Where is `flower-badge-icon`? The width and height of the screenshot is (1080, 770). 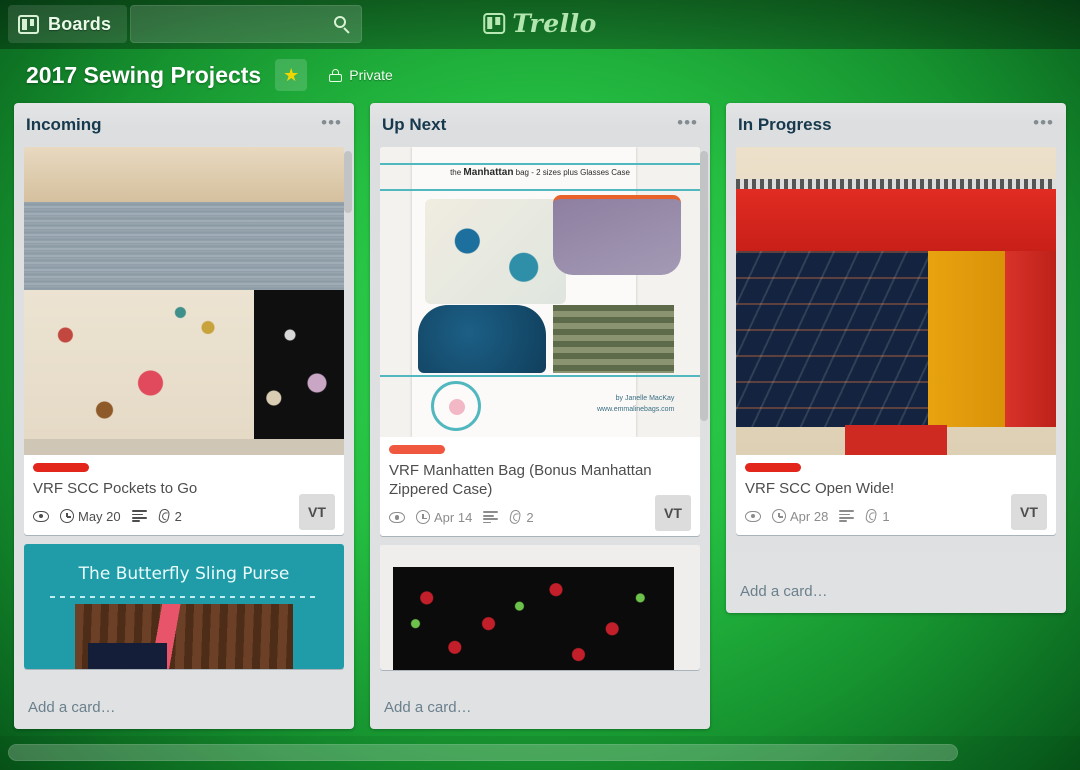 flower-badge-icon is located at coordinates (456, 406).